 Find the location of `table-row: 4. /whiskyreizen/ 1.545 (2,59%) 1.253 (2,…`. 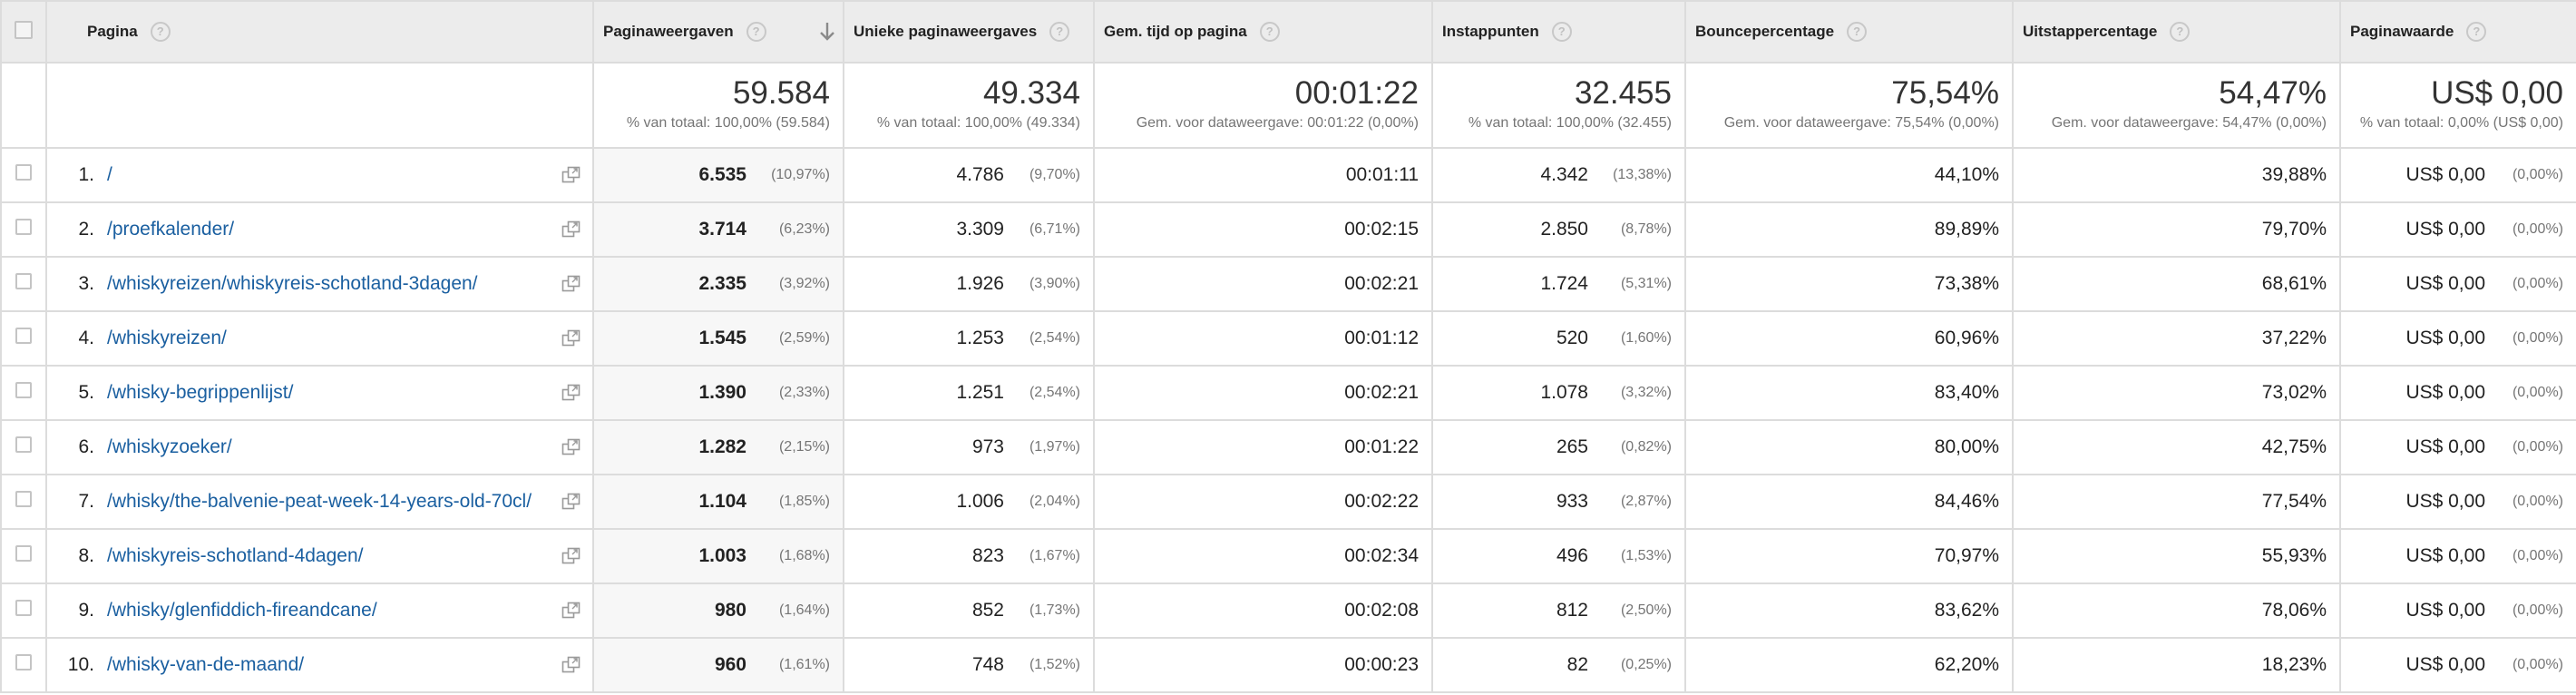

table-row: 4. /whiskyreizen/ 1.545 (2,59%) 1.253 (2,… is located at coordinates (1288, 338).